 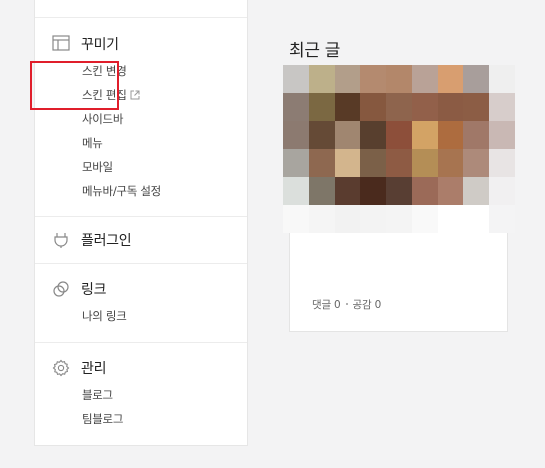 I want to click on separator-dot, so click(x=346, y=304).